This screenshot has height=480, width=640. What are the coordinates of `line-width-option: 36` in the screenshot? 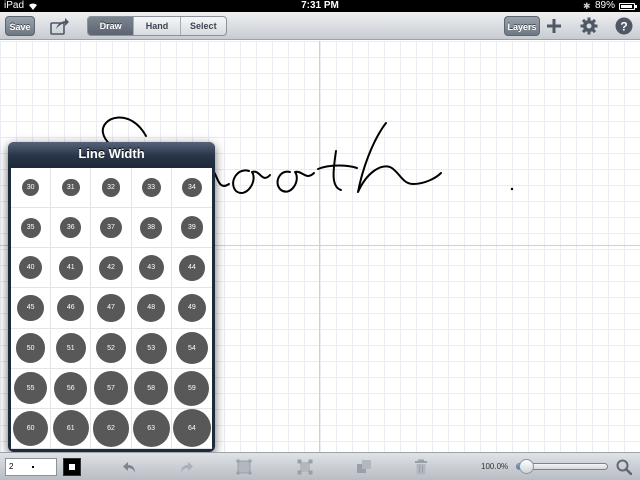 It's located at (71, 228).